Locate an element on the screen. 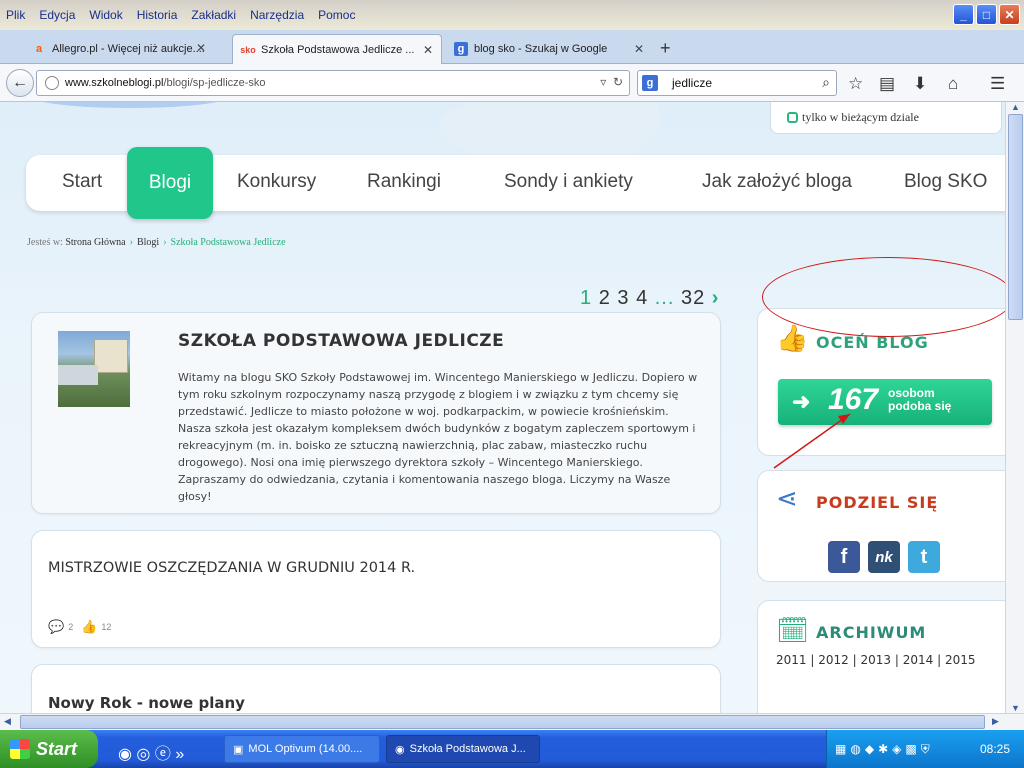 Image resolution: width=1024 pixels, height=768 pixels. menu-pomoc: Pomoc is located at coordinates (336, 15).